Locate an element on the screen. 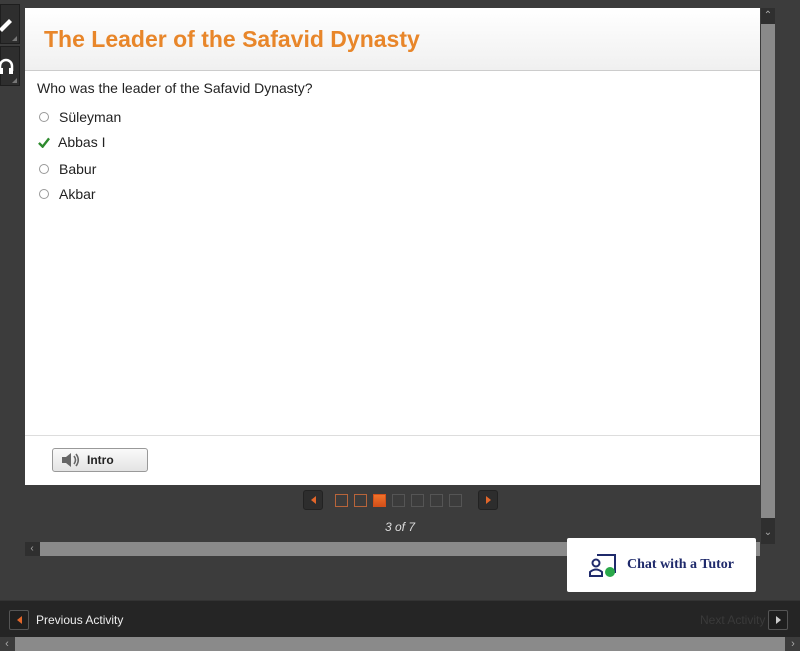  checkmark-icon is located at coordinates (44, 142).